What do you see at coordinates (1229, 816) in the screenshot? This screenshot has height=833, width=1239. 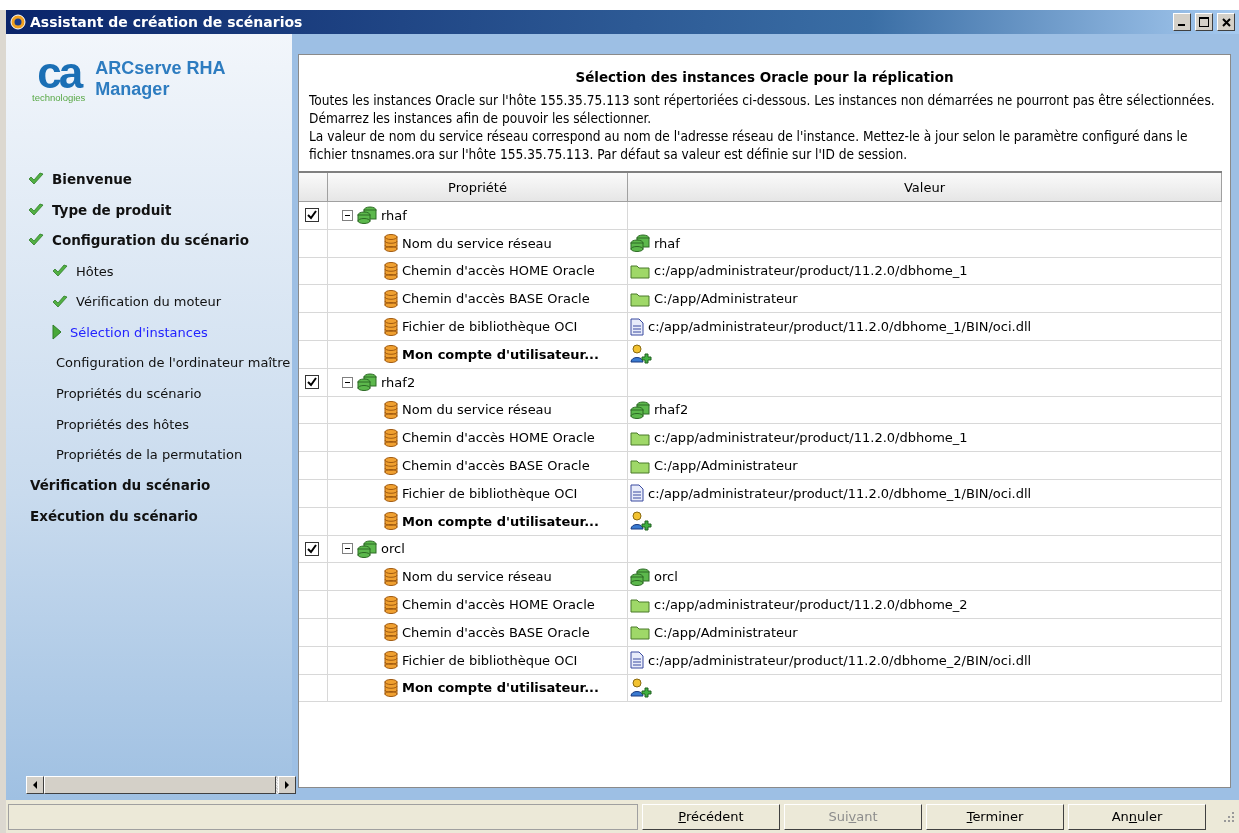 I see `resize-grip-icon` at bounding box center [1229, 816].